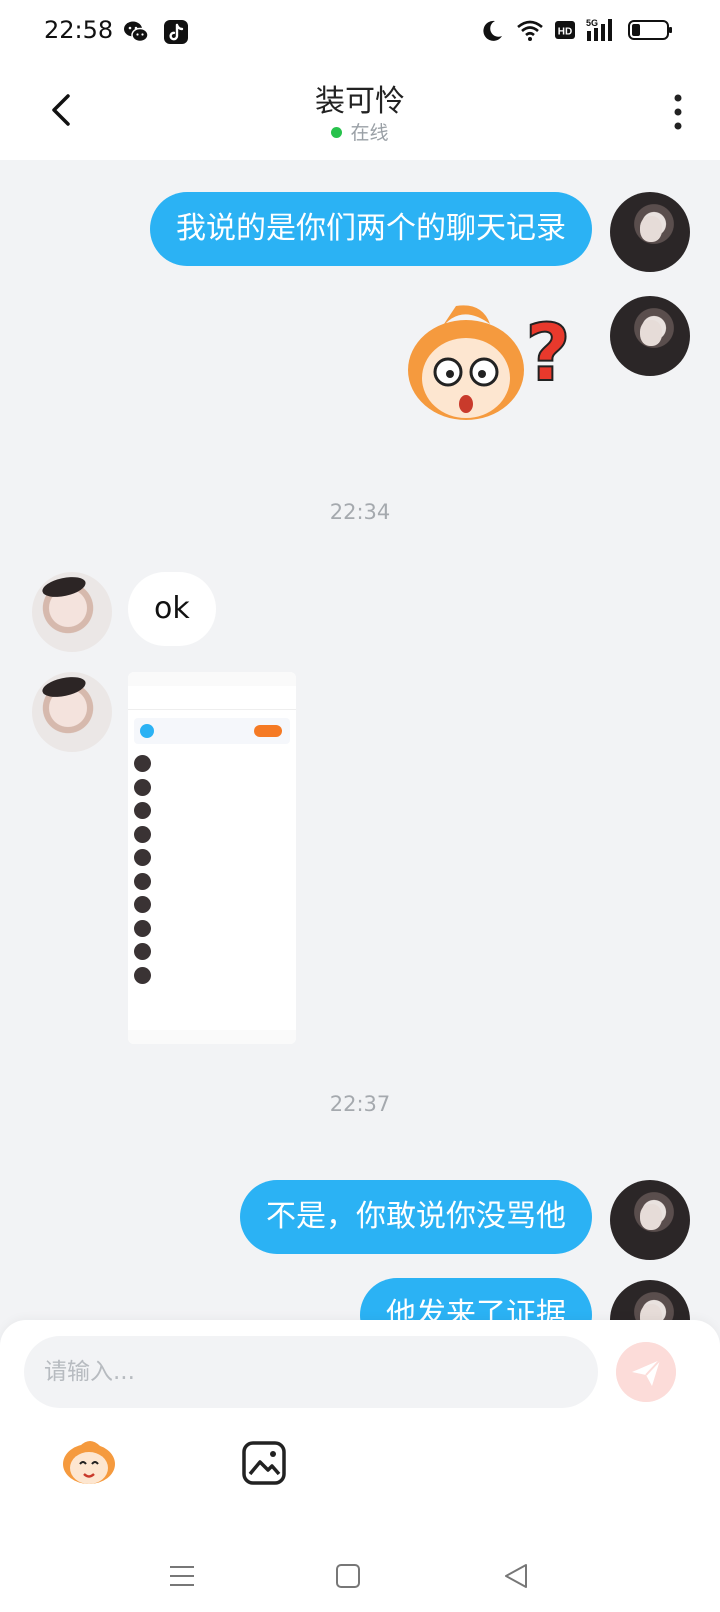 This screenshot has height=1612, width=720. I want to click on battery-icon, so click(650, 30).